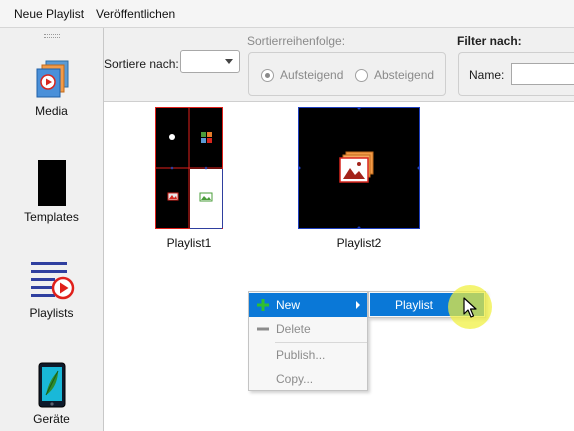  What do you see at coordinates (263, 329) in the screenshot?
I see `minus-icon` at bounding box center [263, 329].